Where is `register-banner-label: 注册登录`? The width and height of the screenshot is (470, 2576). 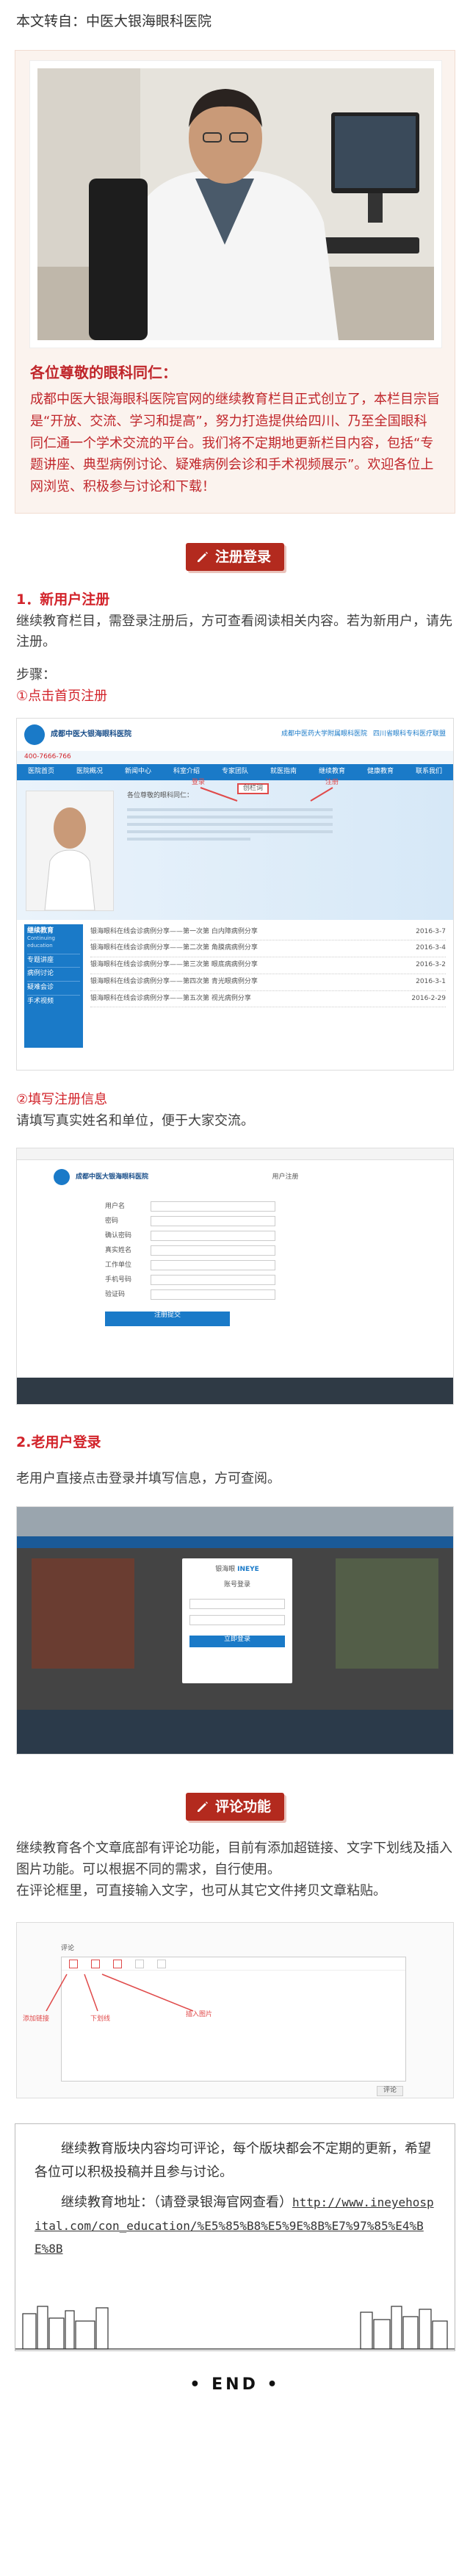 register-banner-label: 注册登录 is located at coordinates (242, 556).